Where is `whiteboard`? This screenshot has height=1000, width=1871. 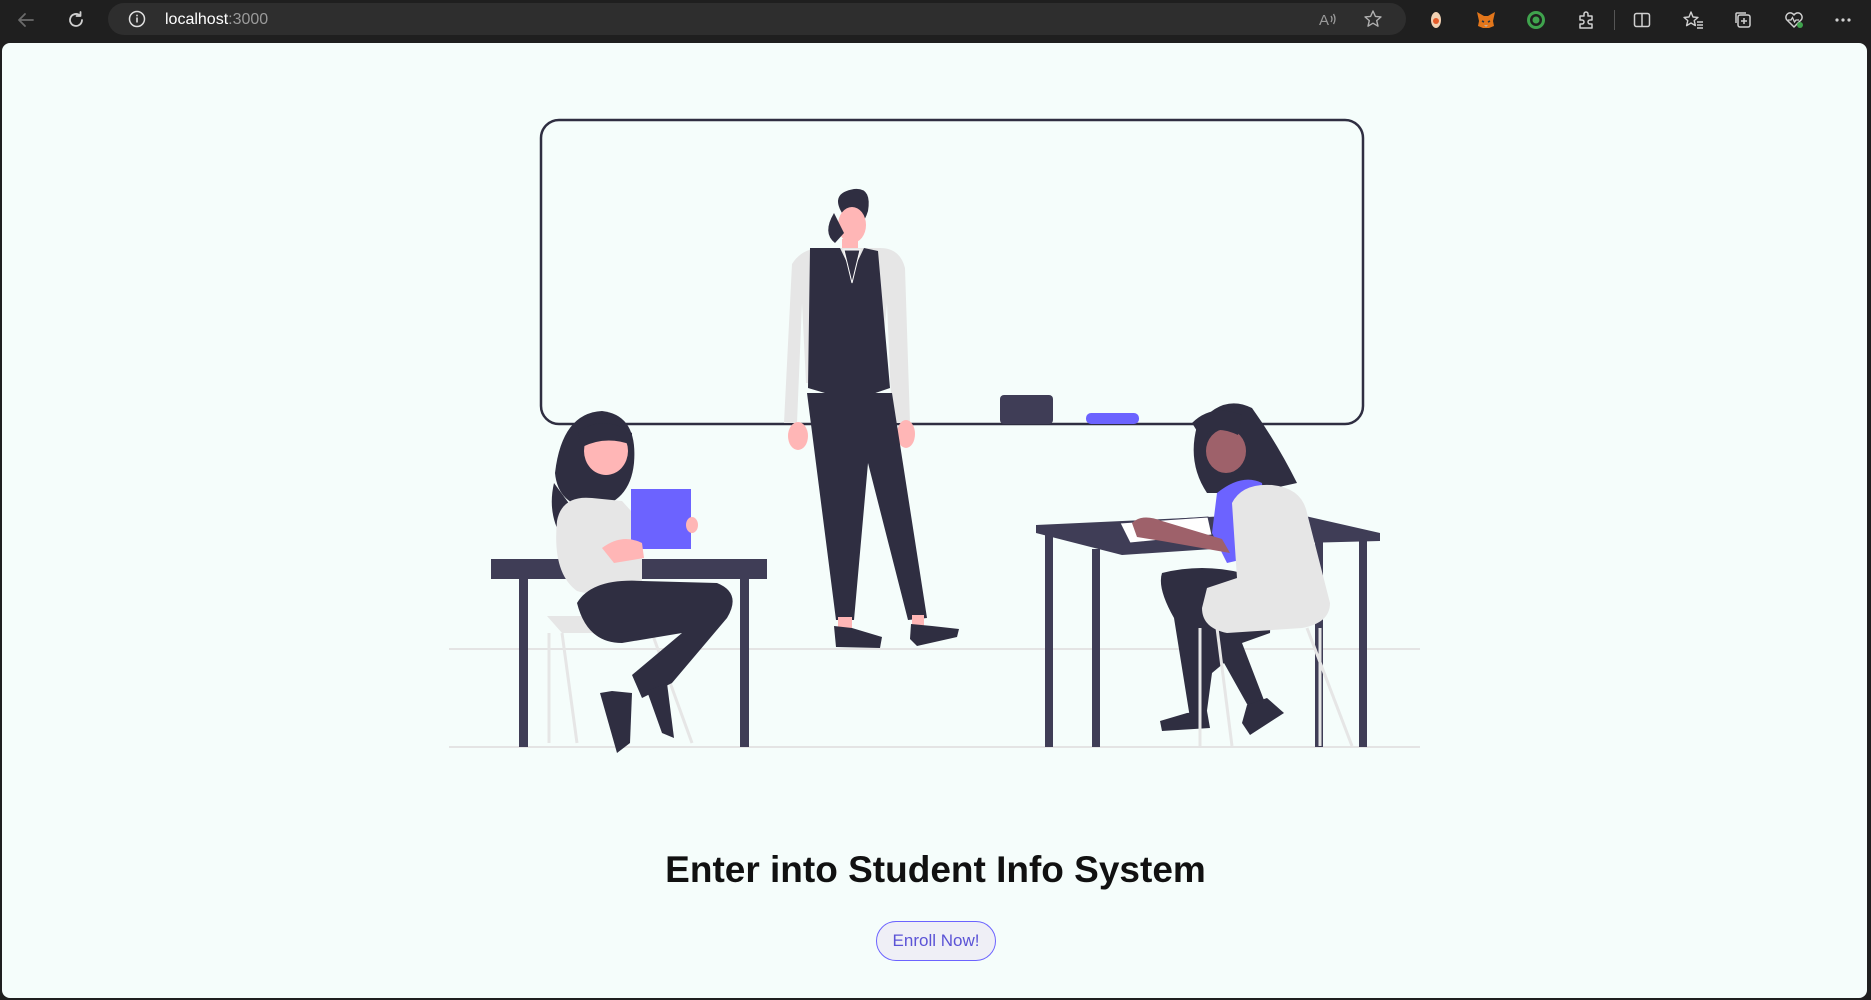
whiteboard is located at coordinates (952, 272).